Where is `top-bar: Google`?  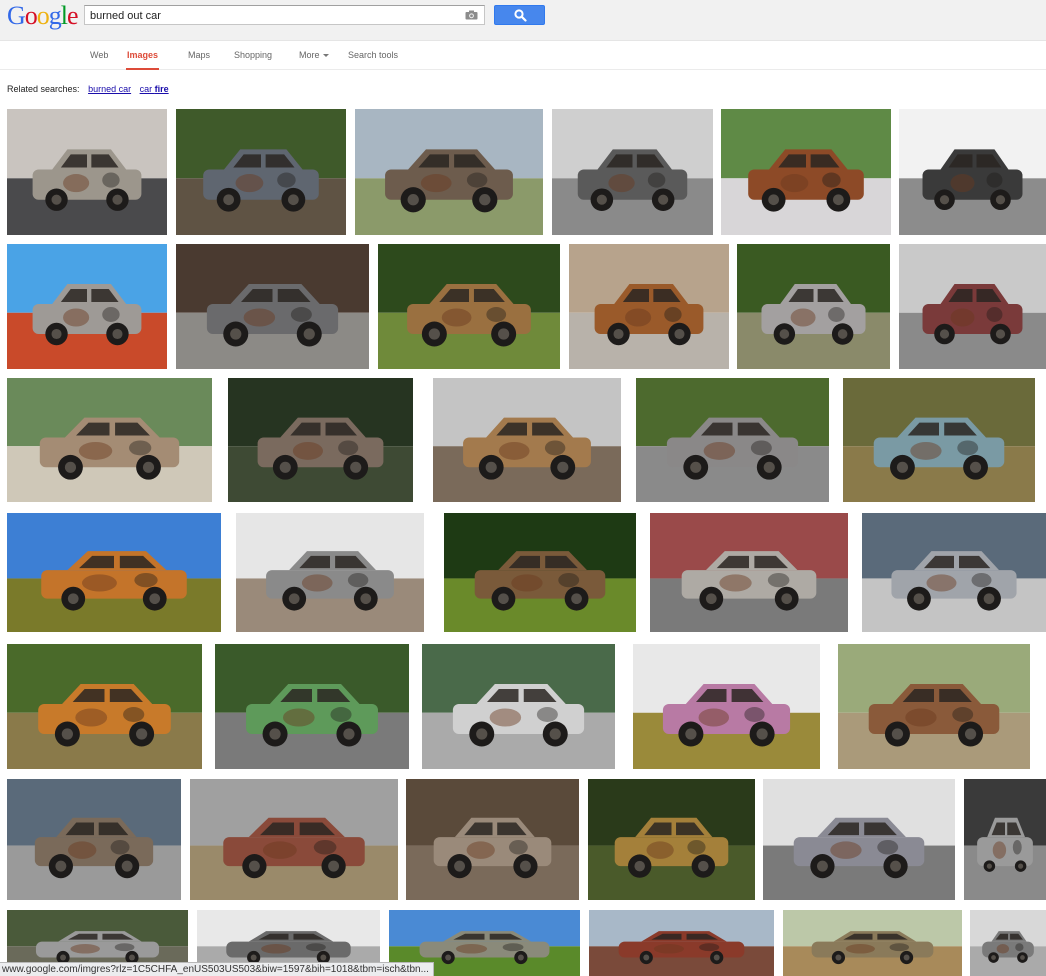
top-bar: Google is located at coordinates (523, 20).